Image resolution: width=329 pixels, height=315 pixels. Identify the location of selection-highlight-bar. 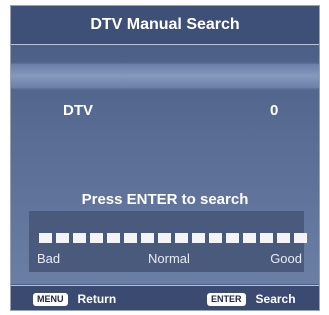
(165, 76).